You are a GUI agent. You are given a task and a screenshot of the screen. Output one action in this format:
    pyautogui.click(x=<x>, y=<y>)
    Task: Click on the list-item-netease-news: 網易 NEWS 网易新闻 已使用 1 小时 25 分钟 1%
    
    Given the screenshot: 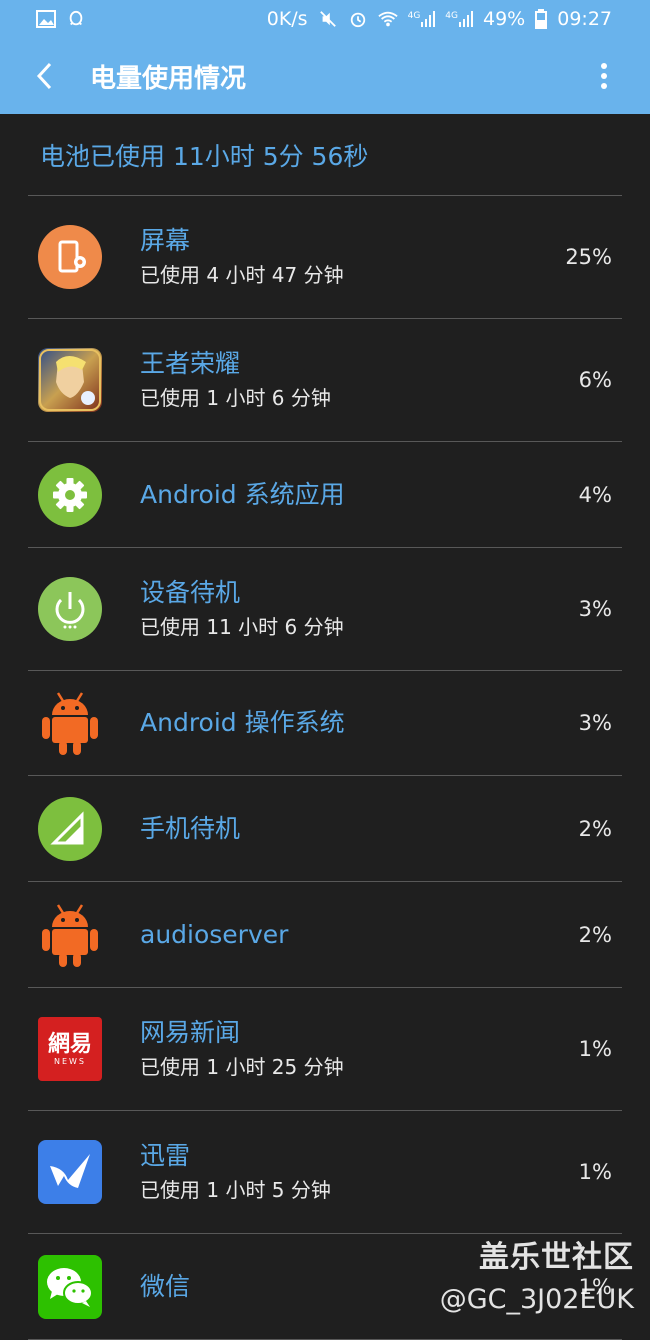 What is the action you would take?
    pyautogui.click(x=325, y=1049)
    